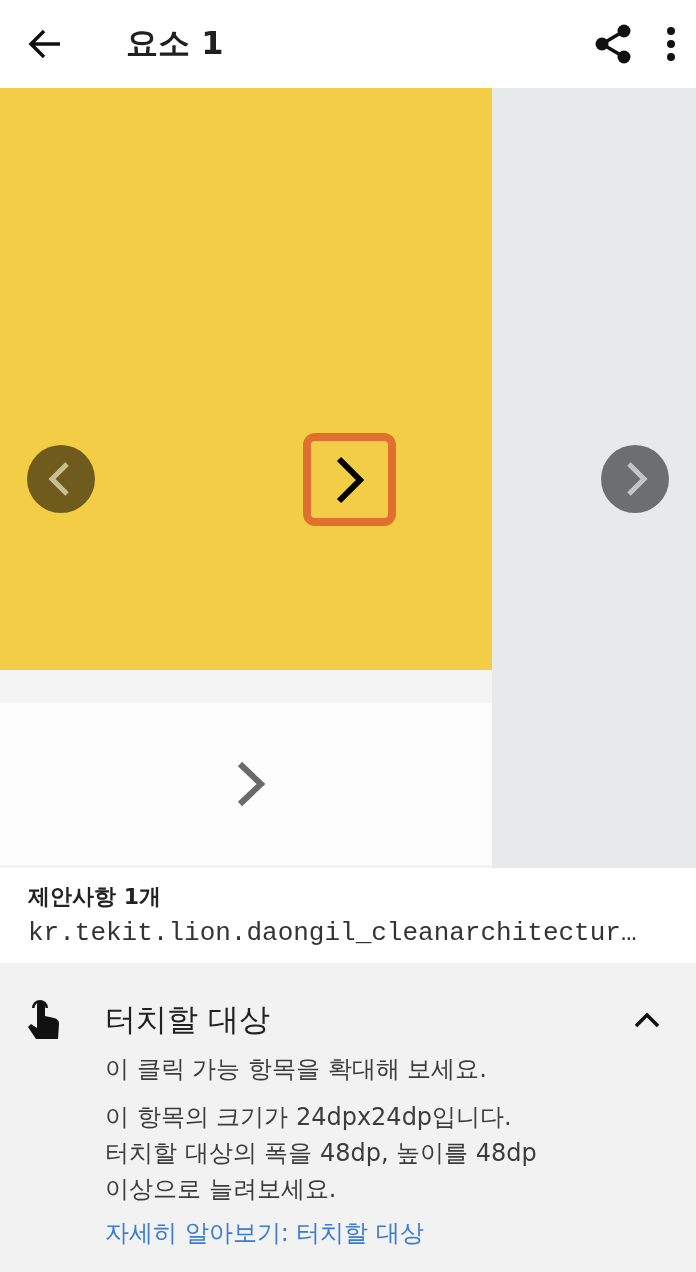  I want to click on more-options-button, so click(671, 44).